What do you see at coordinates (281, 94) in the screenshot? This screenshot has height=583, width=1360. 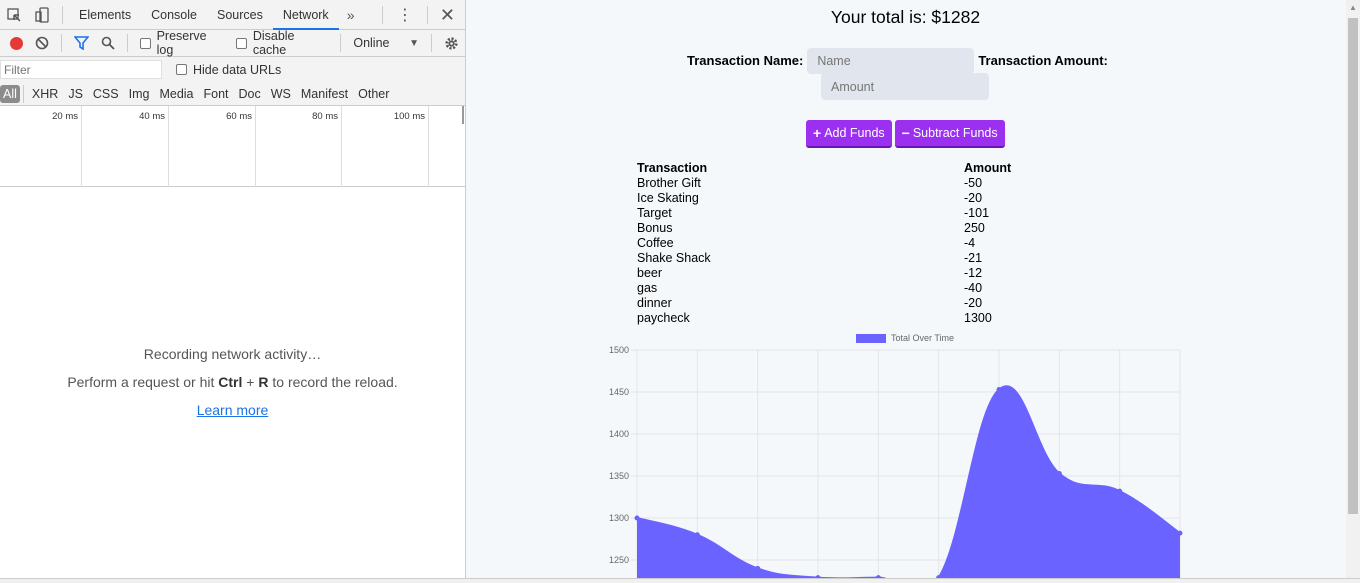 I see `type-filter-ws: WS` at bounding box center [281, 94].